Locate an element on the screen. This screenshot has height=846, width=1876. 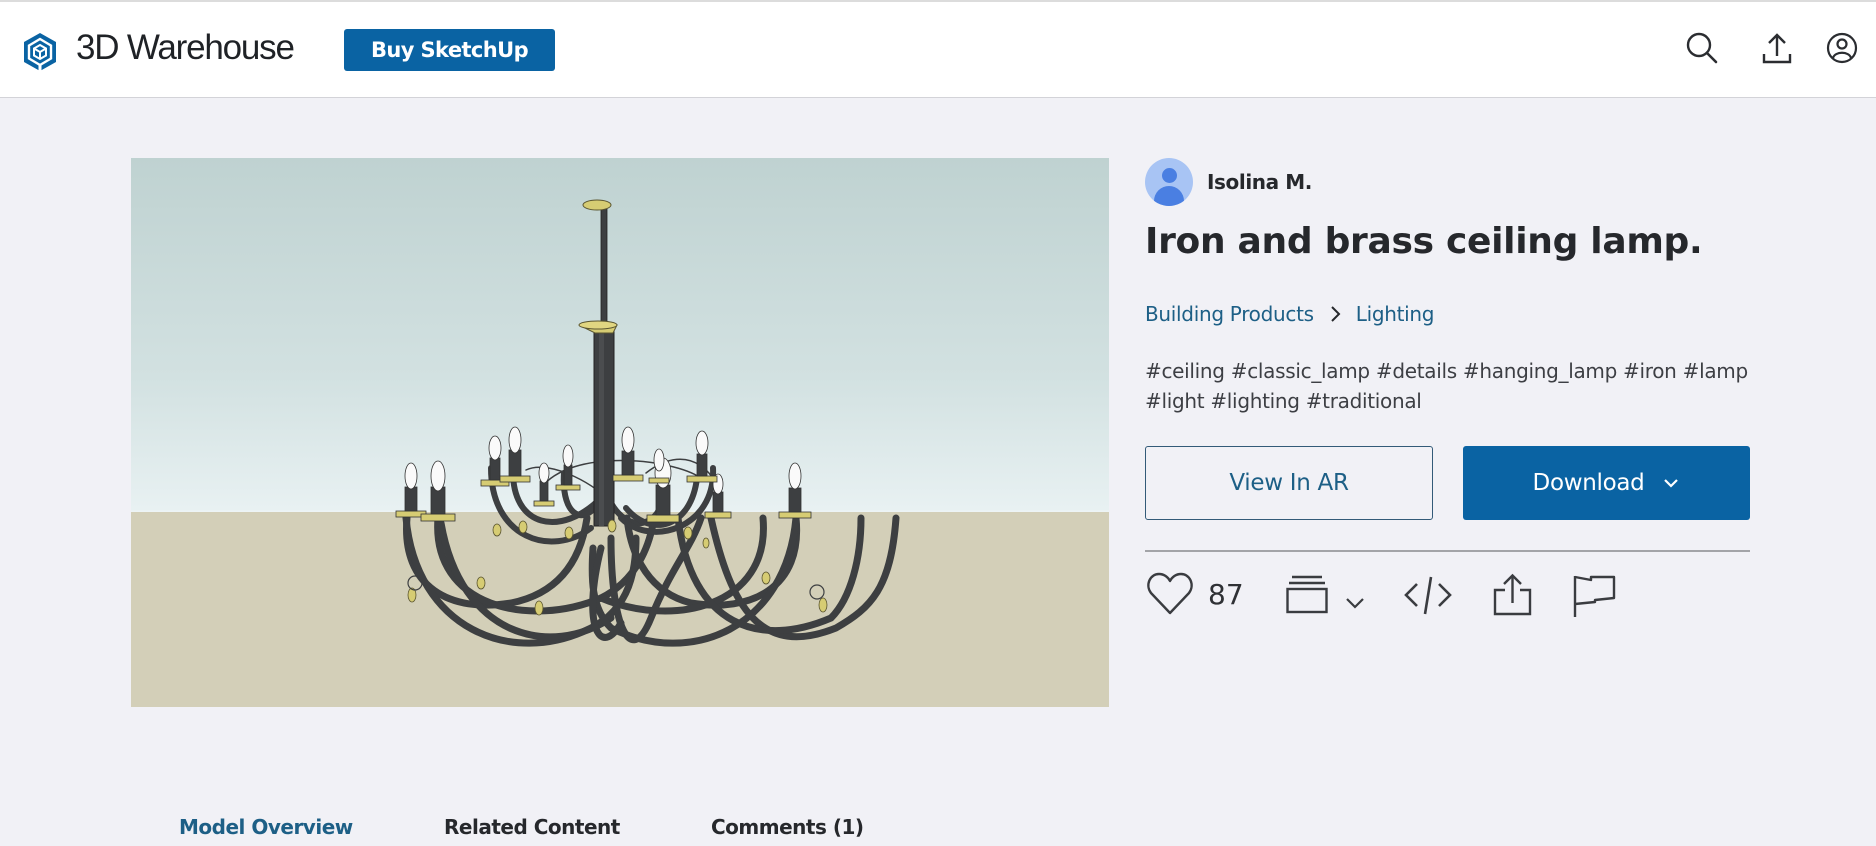
embed-code-icon is located at coordinates (1428, 595).